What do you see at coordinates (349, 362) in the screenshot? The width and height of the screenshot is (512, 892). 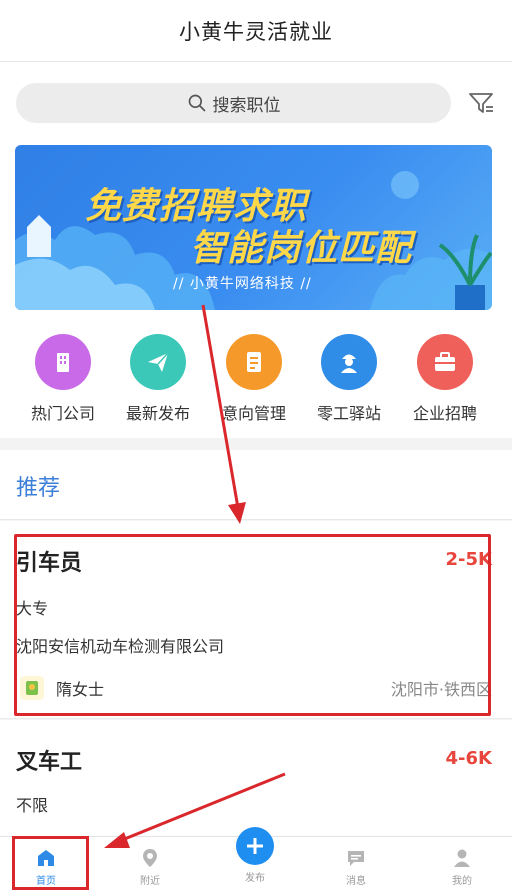 I see `worker-icon` at bounding box center [349, 362].